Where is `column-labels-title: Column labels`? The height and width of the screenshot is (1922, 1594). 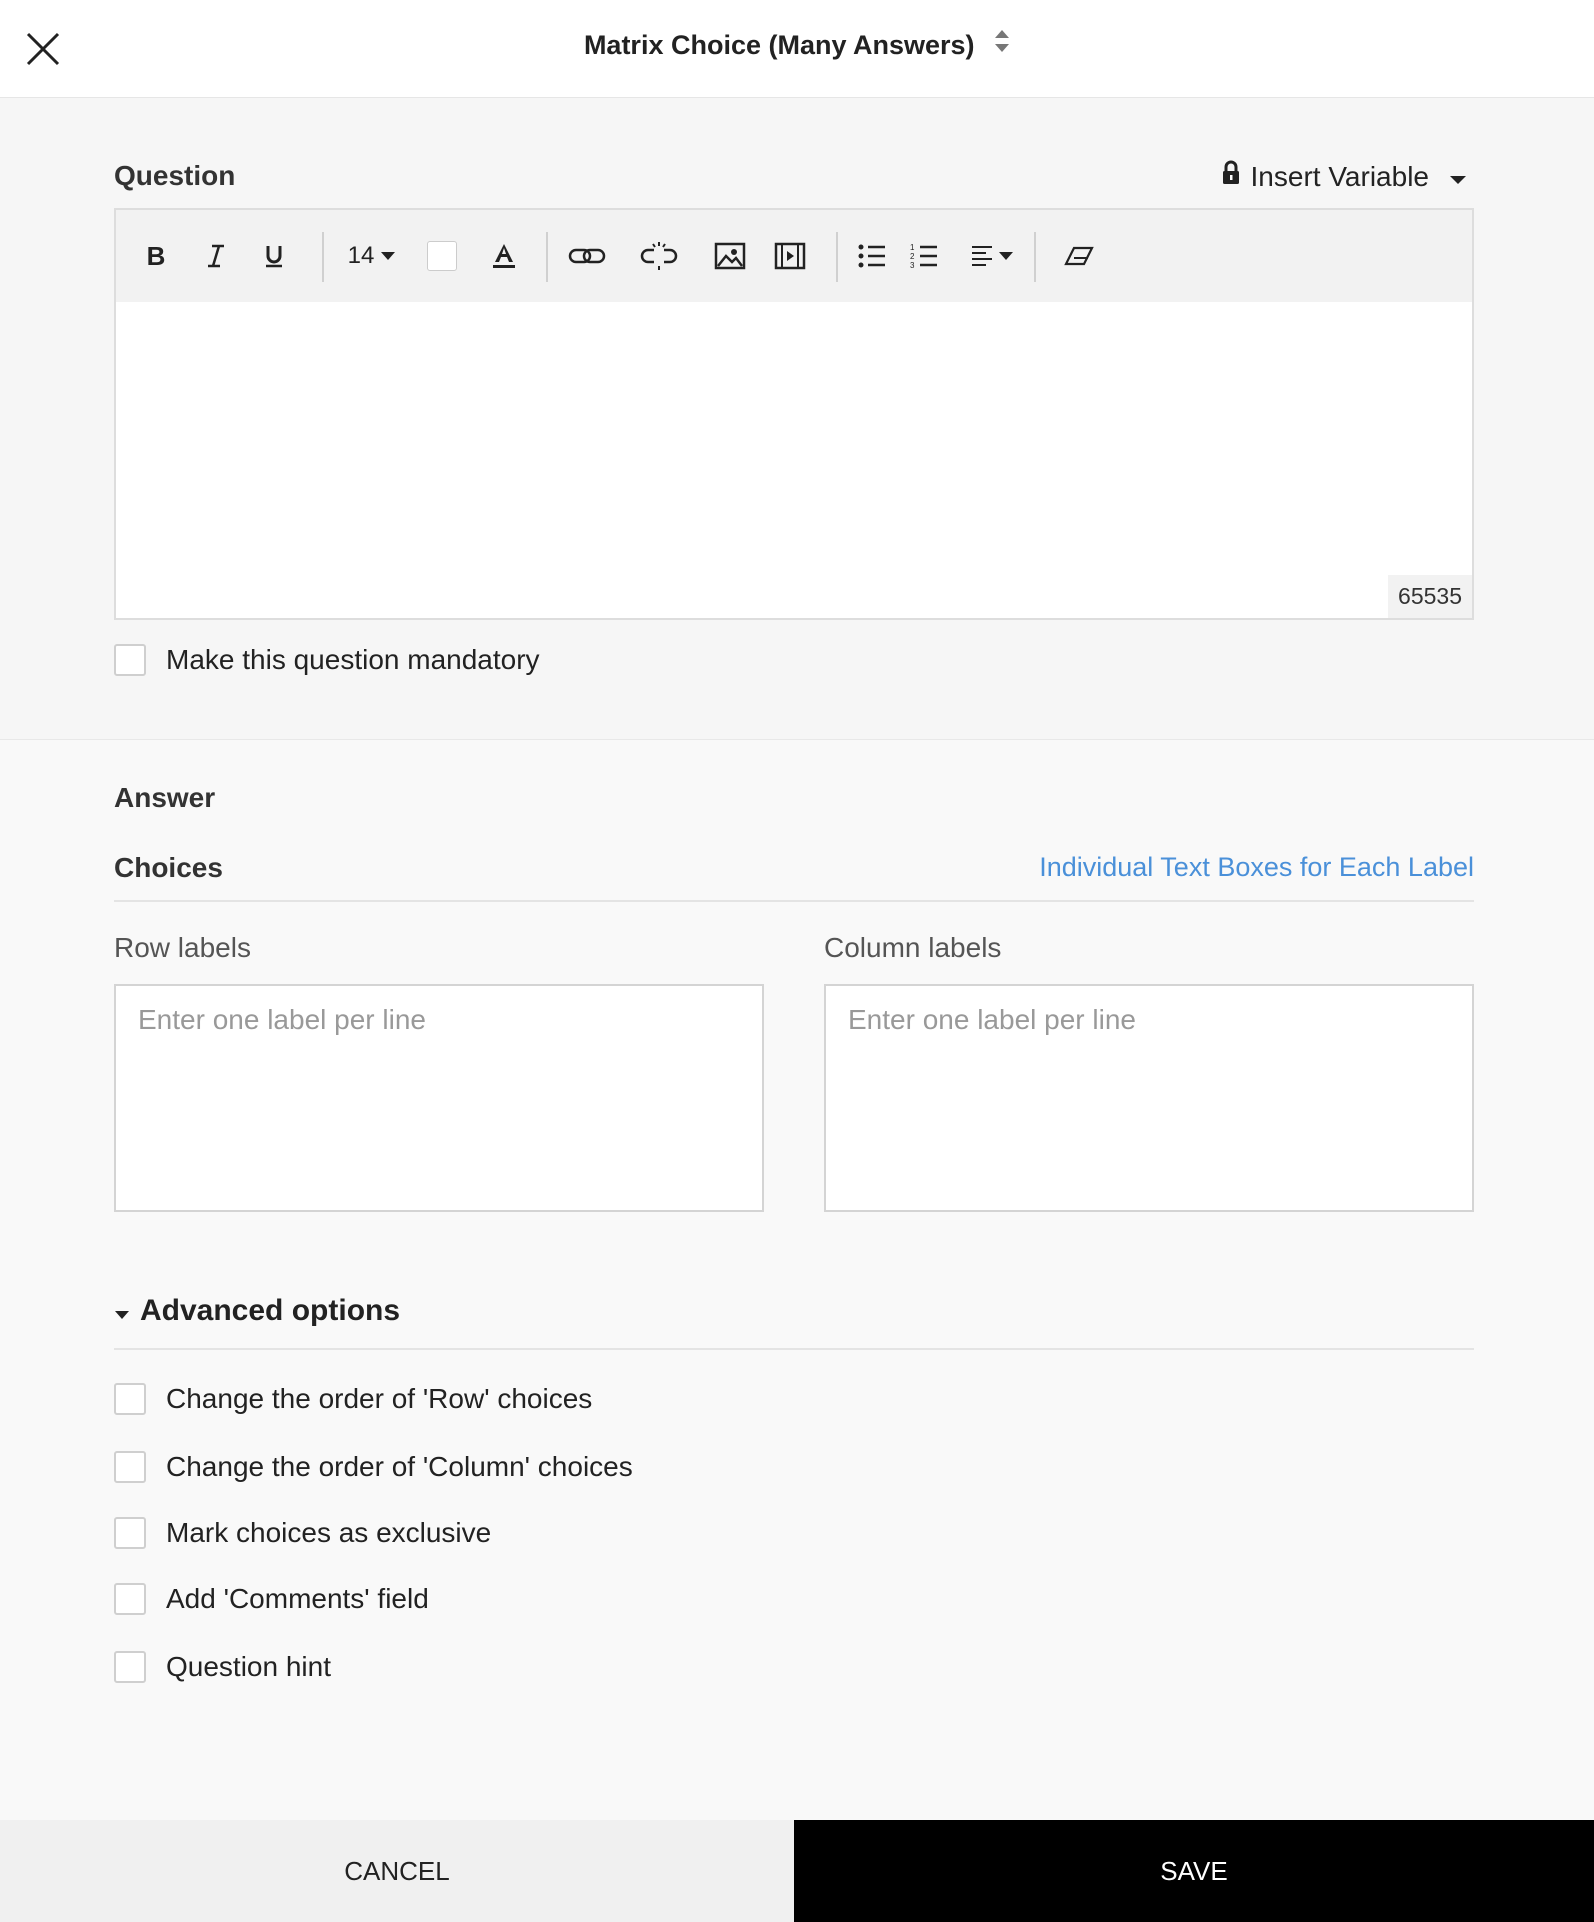
column-labels-title: Column labels is located at coordinates (913, 947).